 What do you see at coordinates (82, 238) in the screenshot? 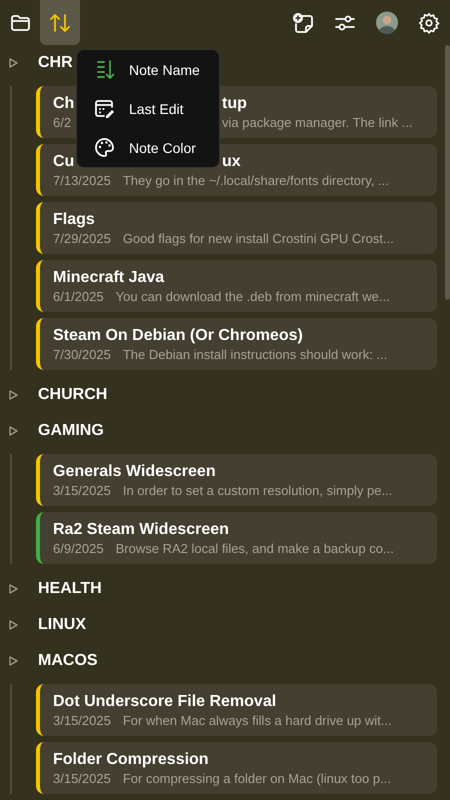
I see `note-date: 7/29/2025` at bounding box center [82, 238].